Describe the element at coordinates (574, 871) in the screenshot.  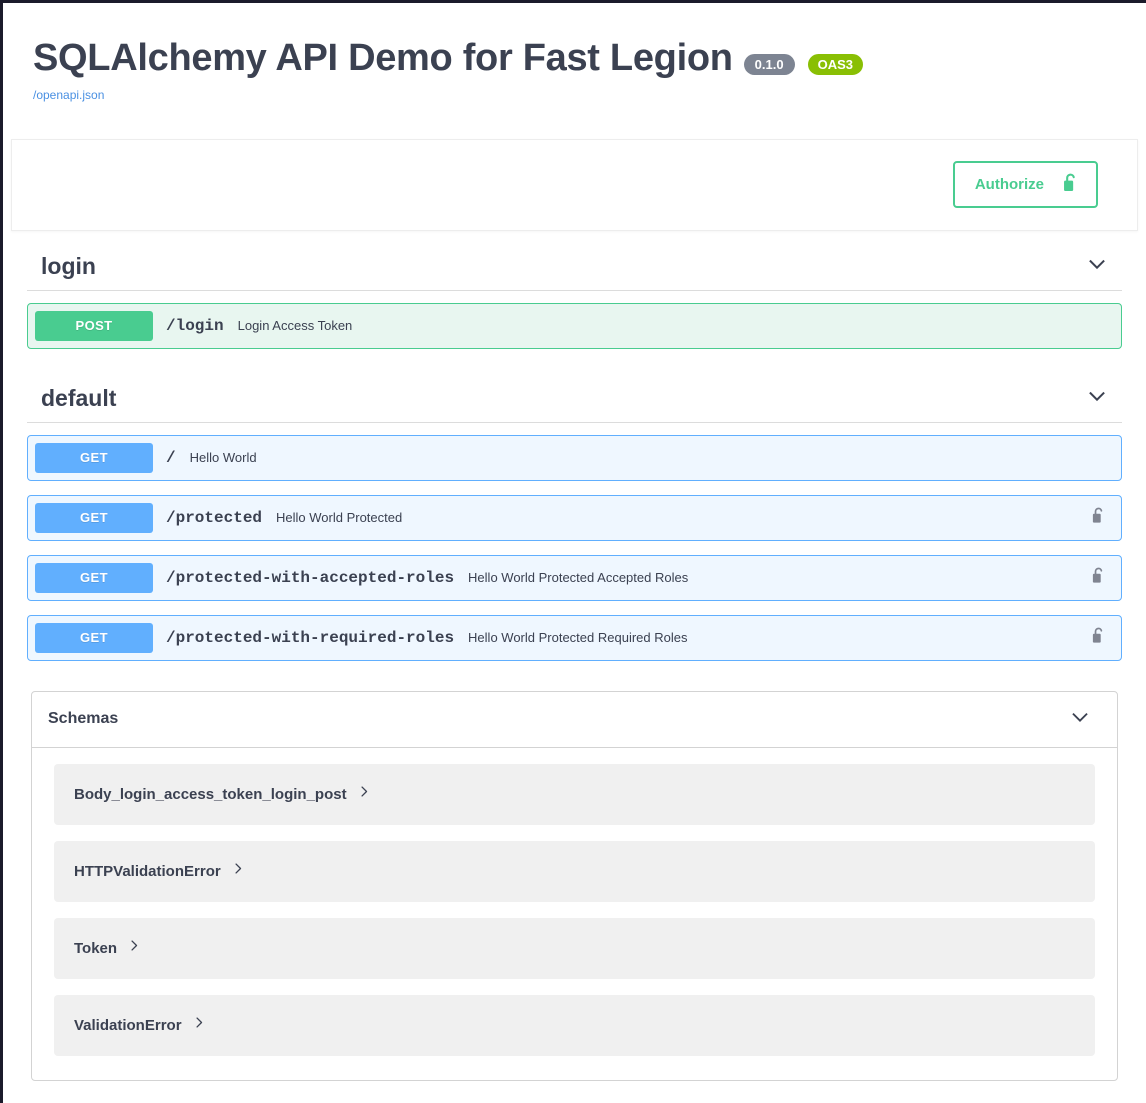
I see `schema-row: HTTPValidationError` at that location.